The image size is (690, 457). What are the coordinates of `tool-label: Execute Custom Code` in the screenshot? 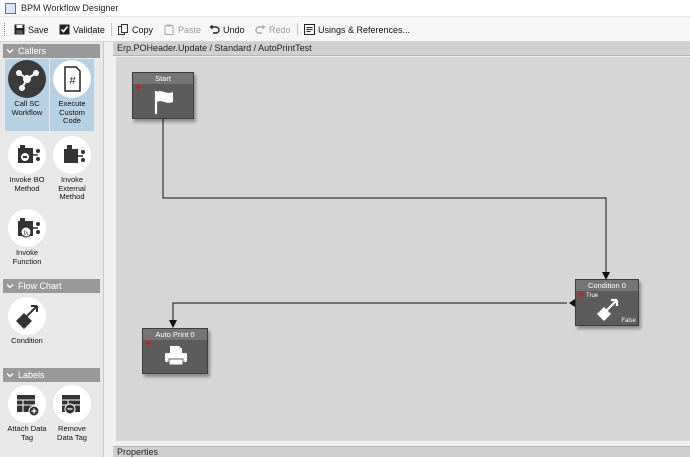 It's located at (72, 112).